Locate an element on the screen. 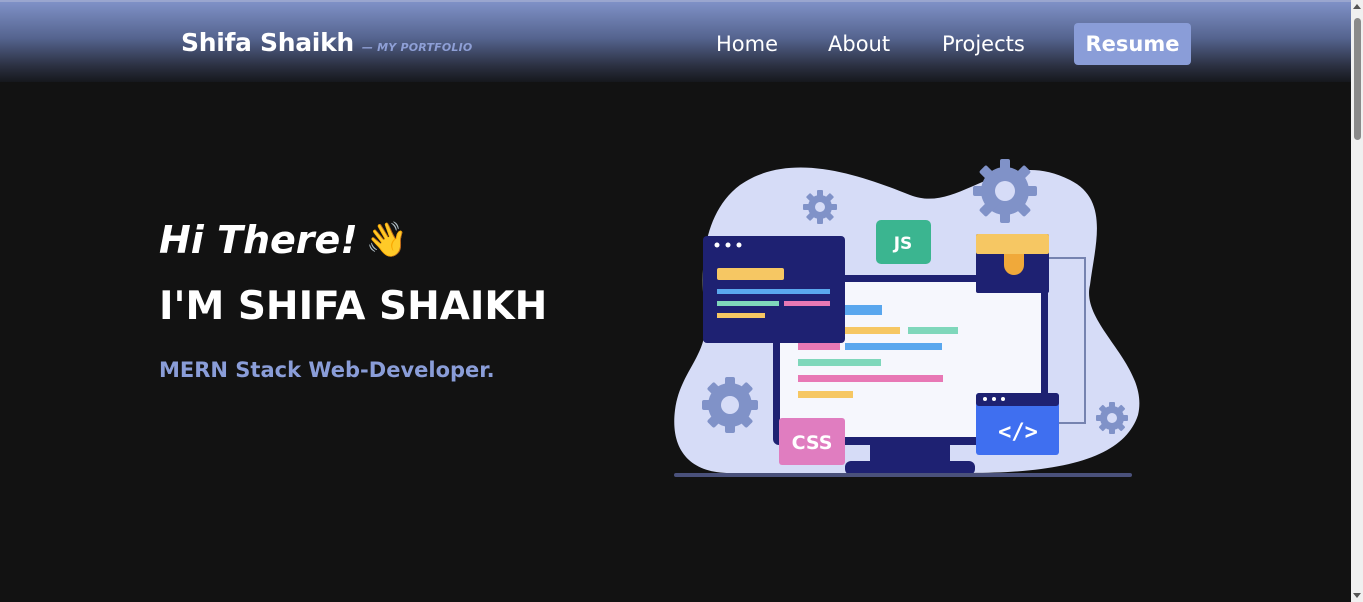 The height and width of the screenshot is (602, 1363). browser-window-icon is located at coordinates (1012, 263).